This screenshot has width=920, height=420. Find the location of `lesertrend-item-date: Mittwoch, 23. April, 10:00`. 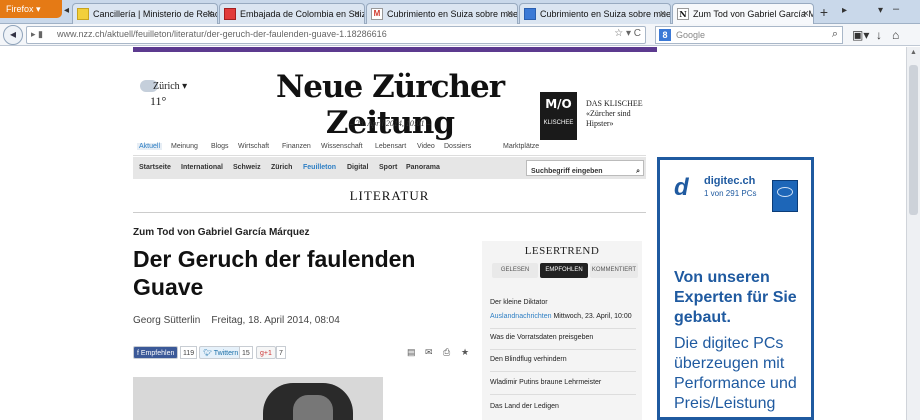

lesertrend-item-date: Mittwoch, 23. April, 10:00 is located at coordinates (592, 316).